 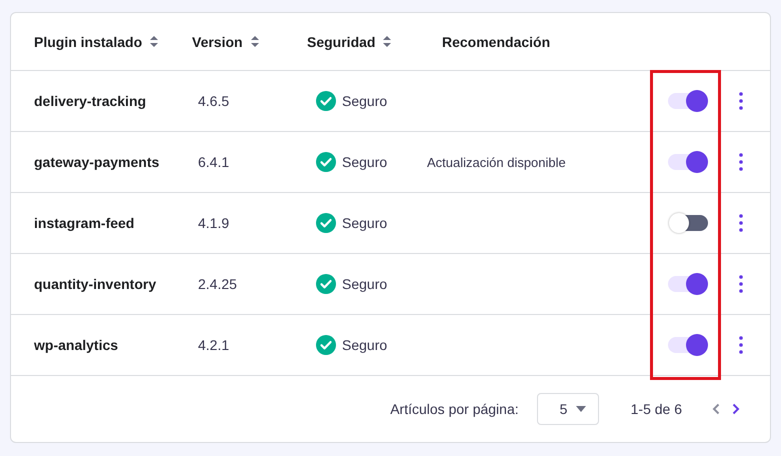 What do you see at coordinates (88, 42) in the screenshot?
I see `column-header: Plugin instalado` at bounding box center [88, 42].